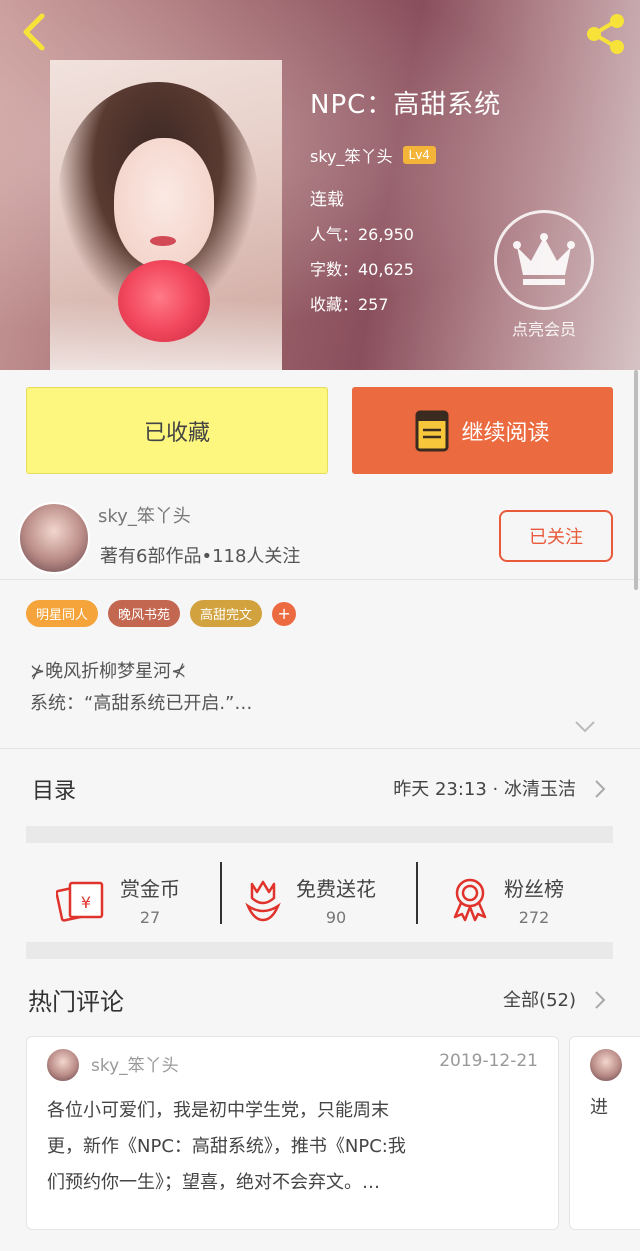  I want to click on favorited-label: 已收藏, so click(176, 433).